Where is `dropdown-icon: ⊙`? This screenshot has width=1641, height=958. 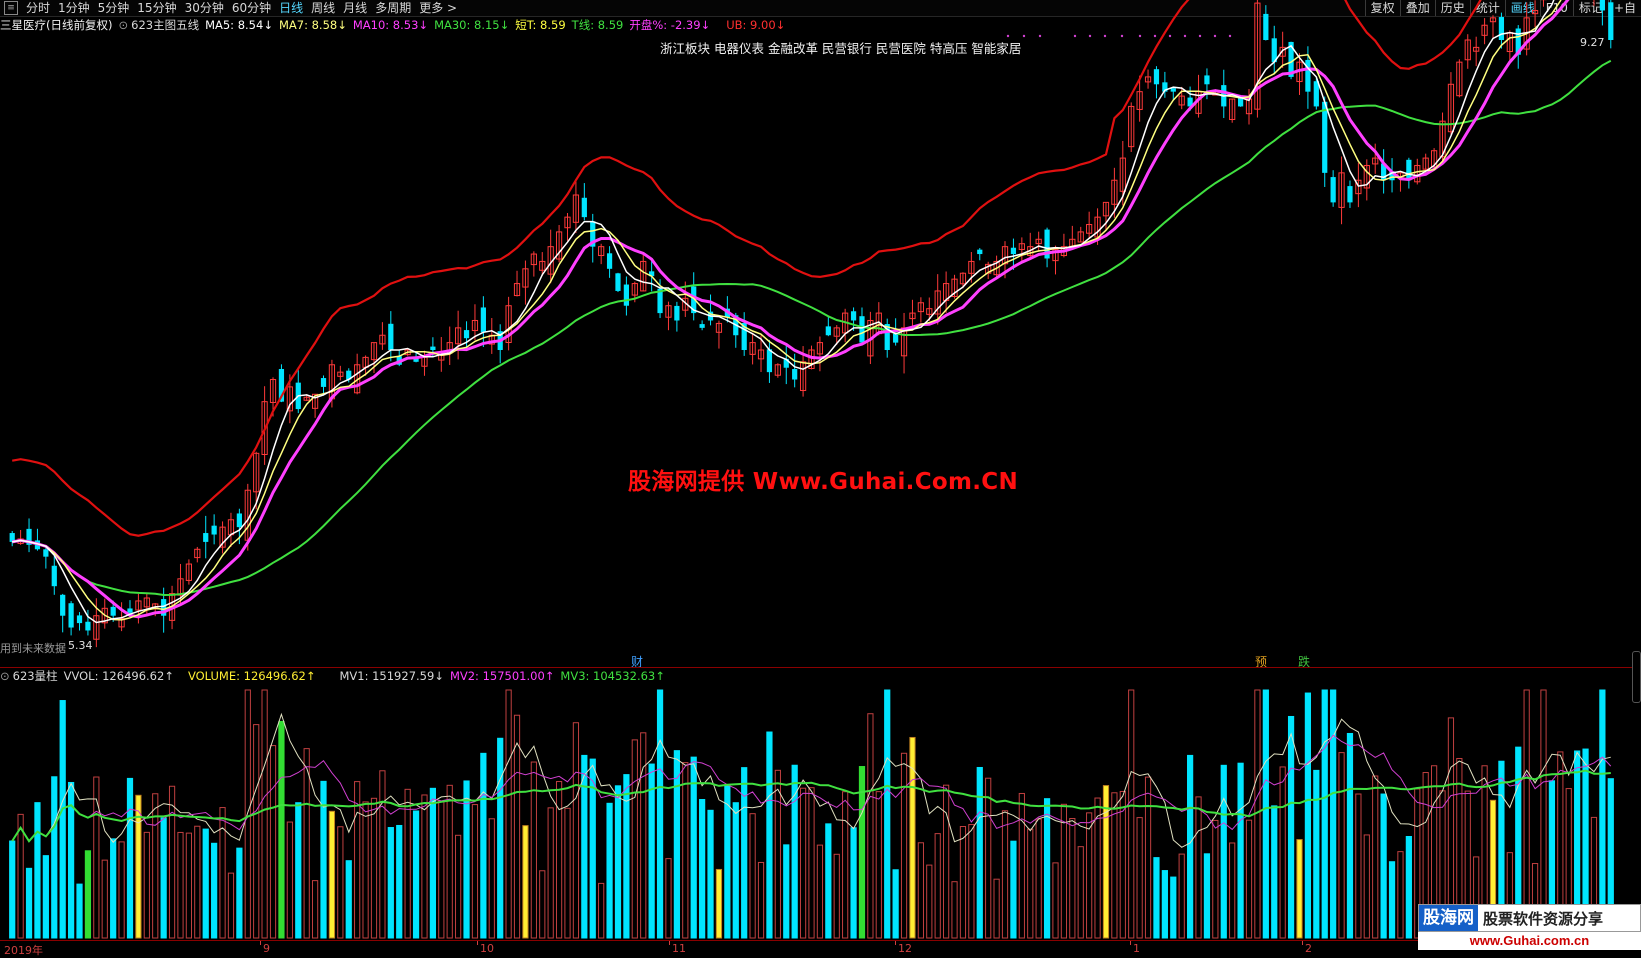 dropdown-icon: ⊙ is located at coordinates (5, 676).